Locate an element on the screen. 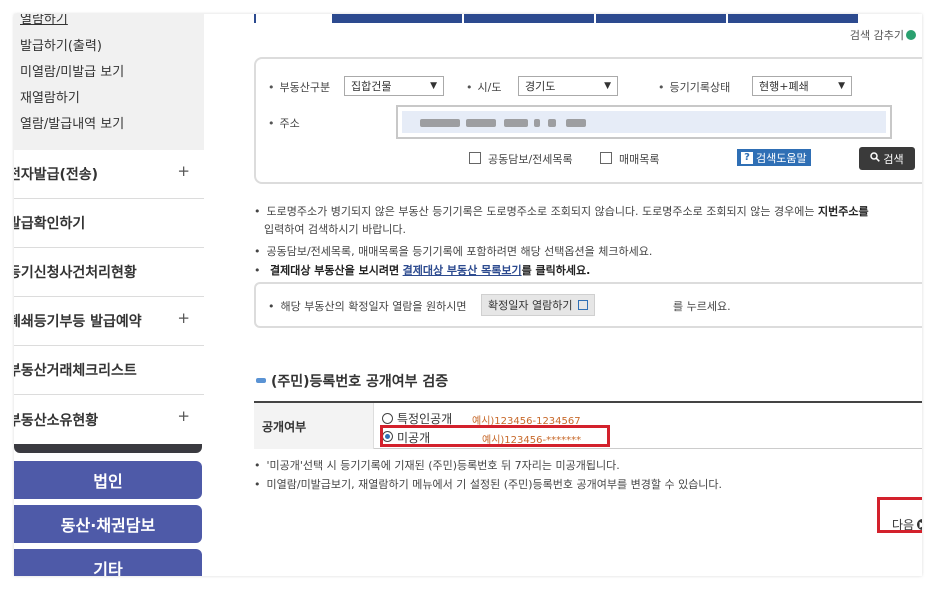 The height and width of the screenshot is (591, 937). sidebar-item-checklist: 부동산거래체크리스트 is located at coordinates (109, 370).